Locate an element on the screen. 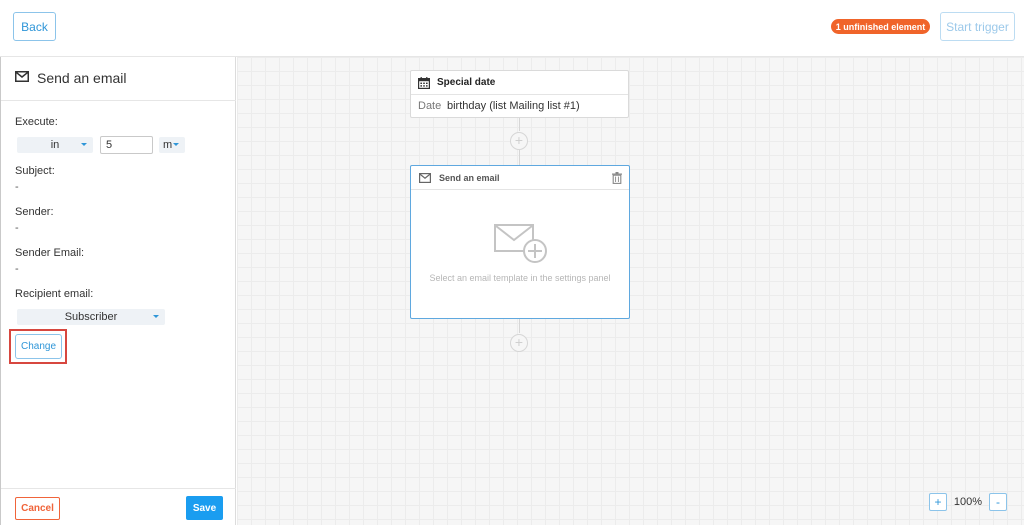 The width and height of the screenshot is (1024, 525). start-trigger-button: Start trigger is located at coordinates (977, 26).